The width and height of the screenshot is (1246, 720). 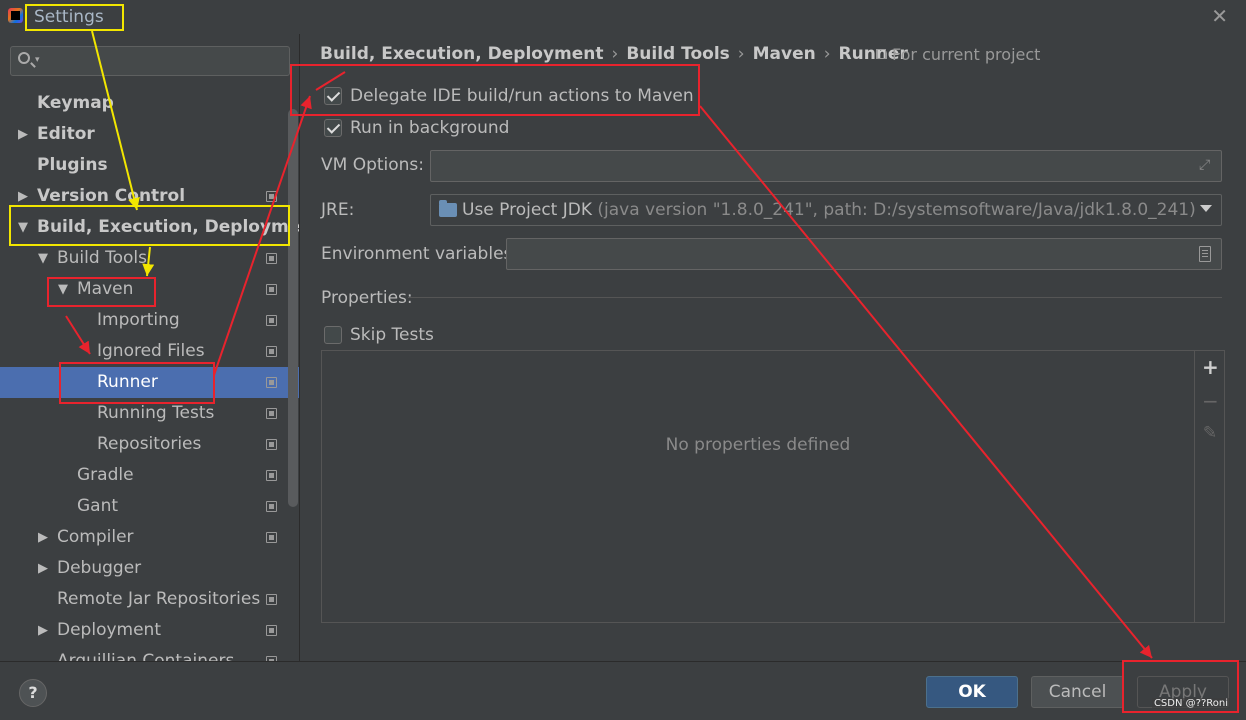 What do you see at coordinates (149, 225) in the screenshot?
I see `annotation-highlight-build-execution` at bounding box center [149, 225].